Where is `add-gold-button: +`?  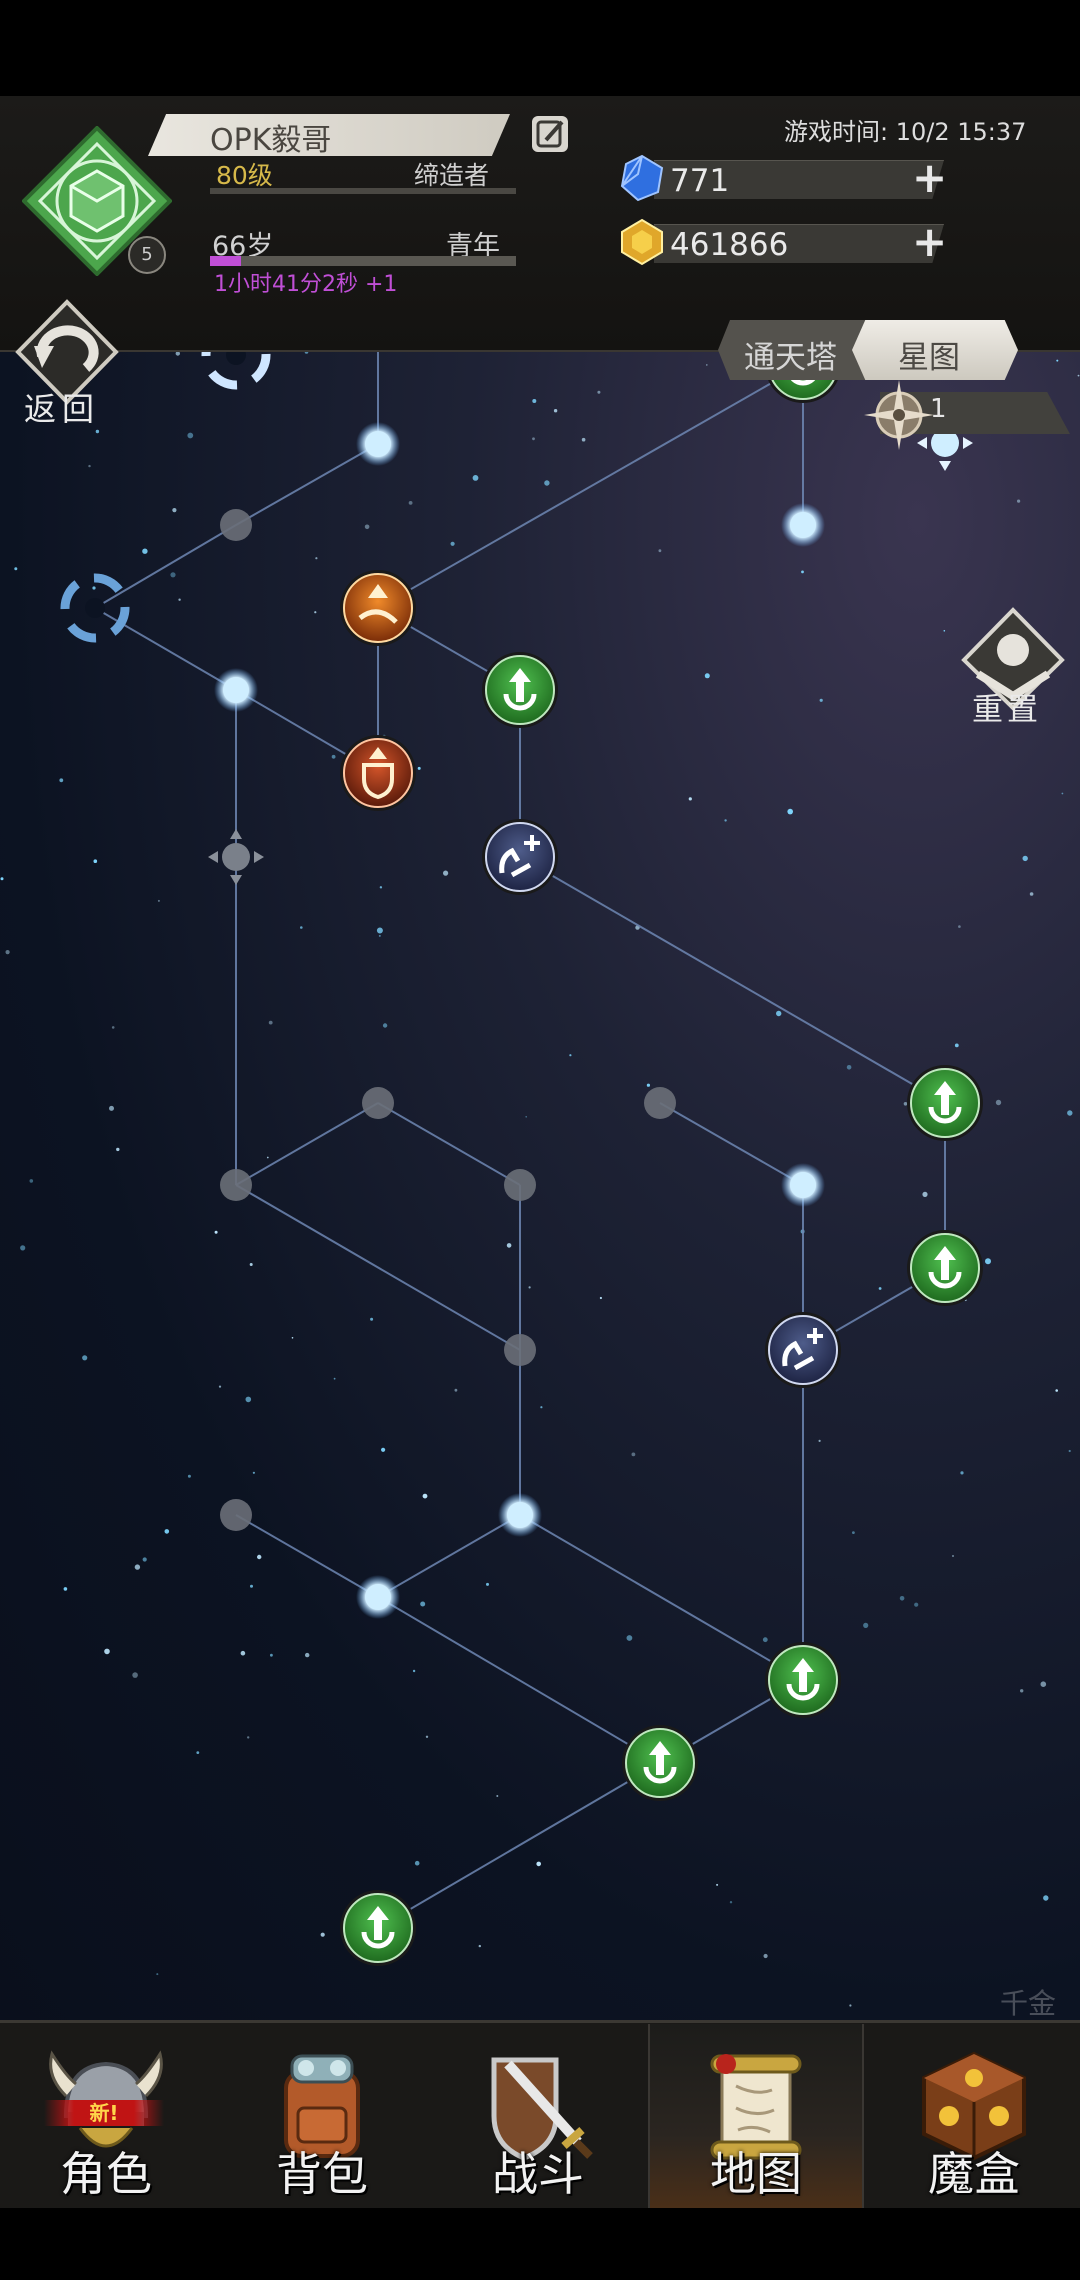
add-gold-button: + is located at coordinates (929, 242).